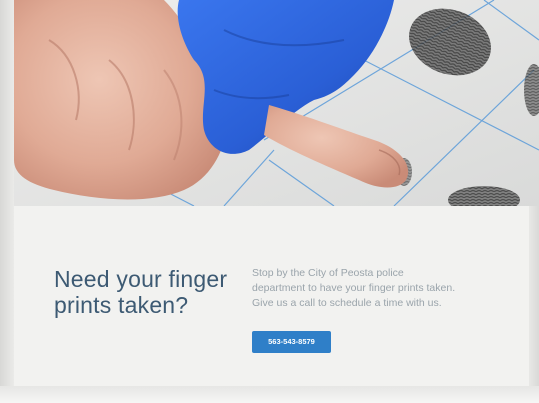 This screenshot has width=539, height=403. Describe the element at coordinates (7, 201) in the screenshot. I see `monitor-bezel-left` at that location.